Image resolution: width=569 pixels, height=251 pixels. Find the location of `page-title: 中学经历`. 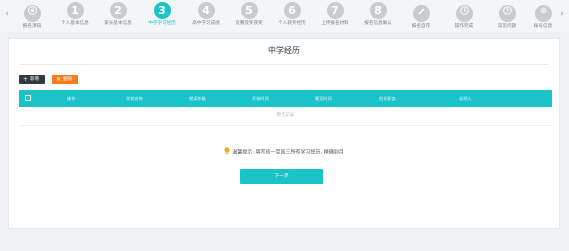

page-title: 中学经历 is located at coordinates (284, 50).